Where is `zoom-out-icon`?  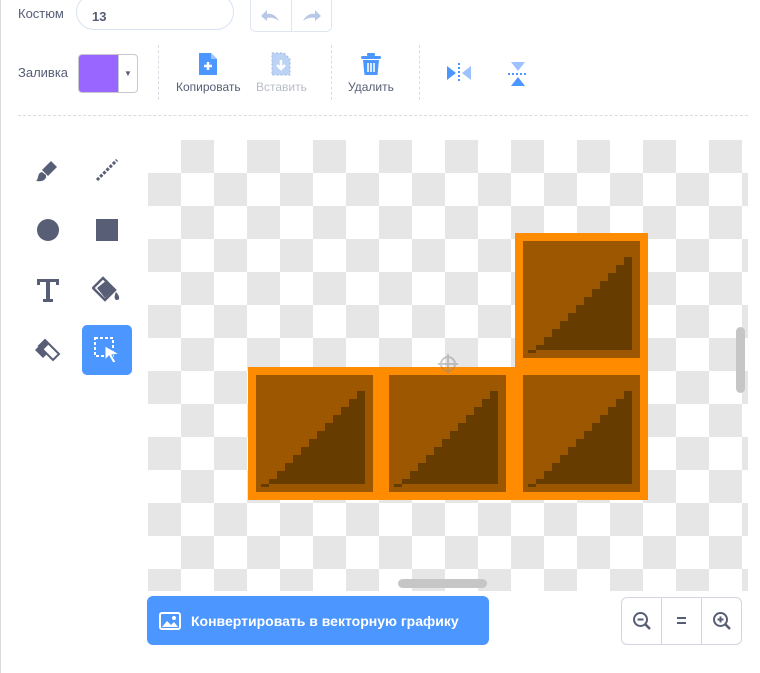 zoom-out-icon is located at coordinates (641, 621).